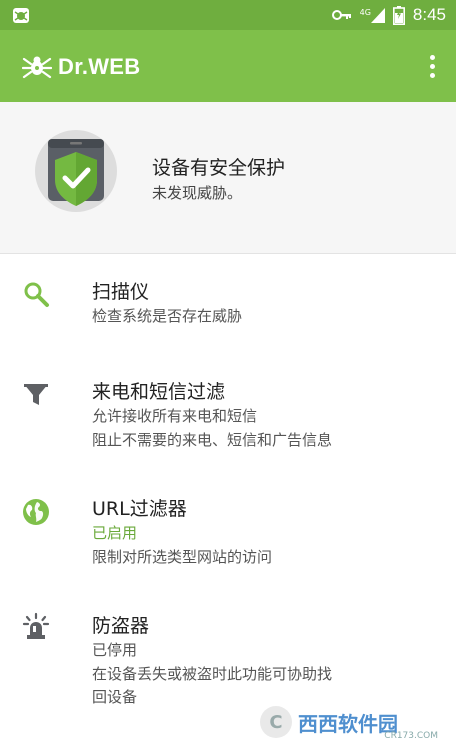 This screenshot has height=749, width=456. Describe the element at coordinates (411, 736) in the screenshot. I see `watermark-subtext: CR173.COM` at that location.